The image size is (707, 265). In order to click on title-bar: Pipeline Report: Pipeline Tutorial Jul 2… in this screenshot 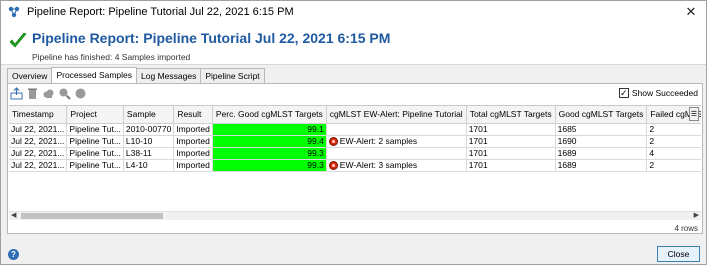, I will do `click(353, 12)`.